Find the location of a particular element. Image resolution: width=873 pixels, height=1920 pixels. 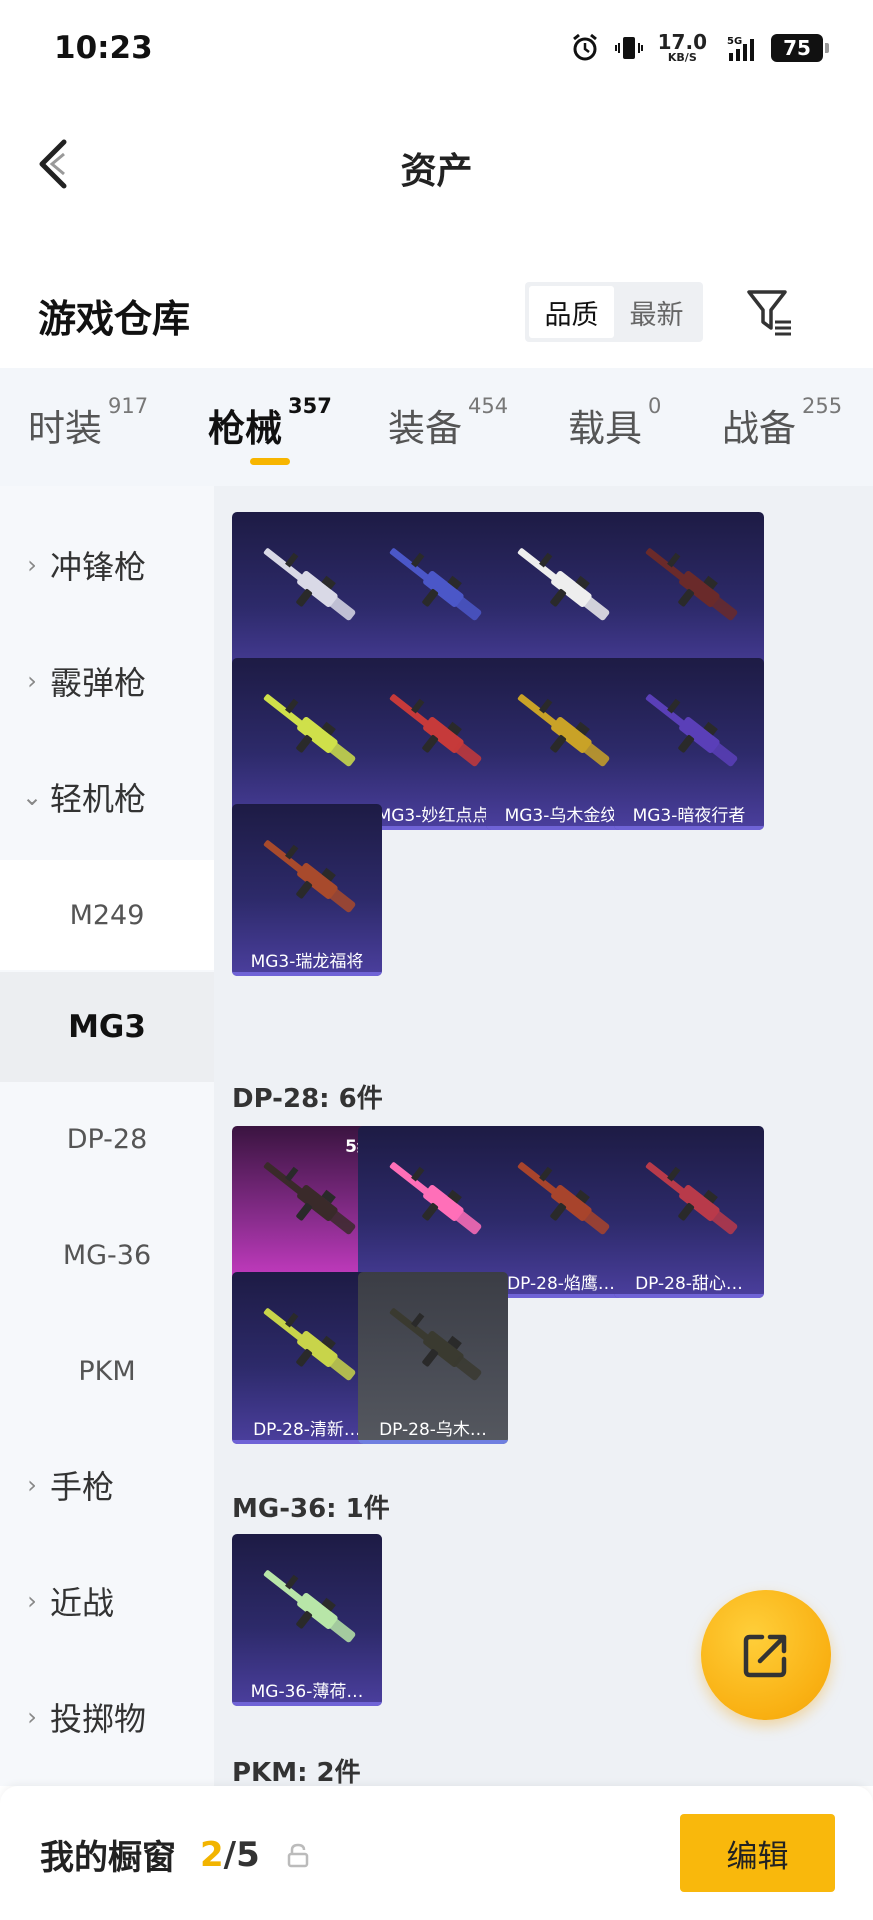

svg-text: 5G is located at coordinates (734, 41).